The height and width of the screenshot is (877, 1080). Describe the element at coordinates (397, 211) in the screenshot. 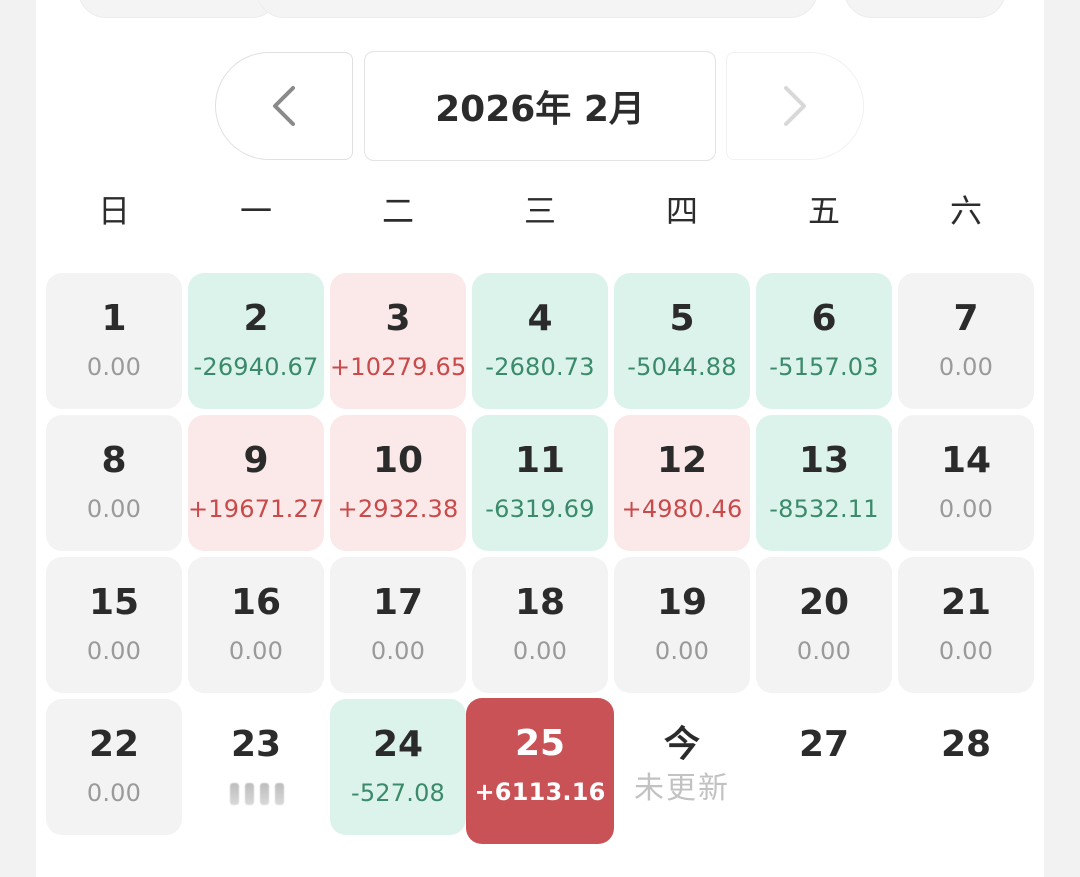

I see `weekday-label: 二` at that location.